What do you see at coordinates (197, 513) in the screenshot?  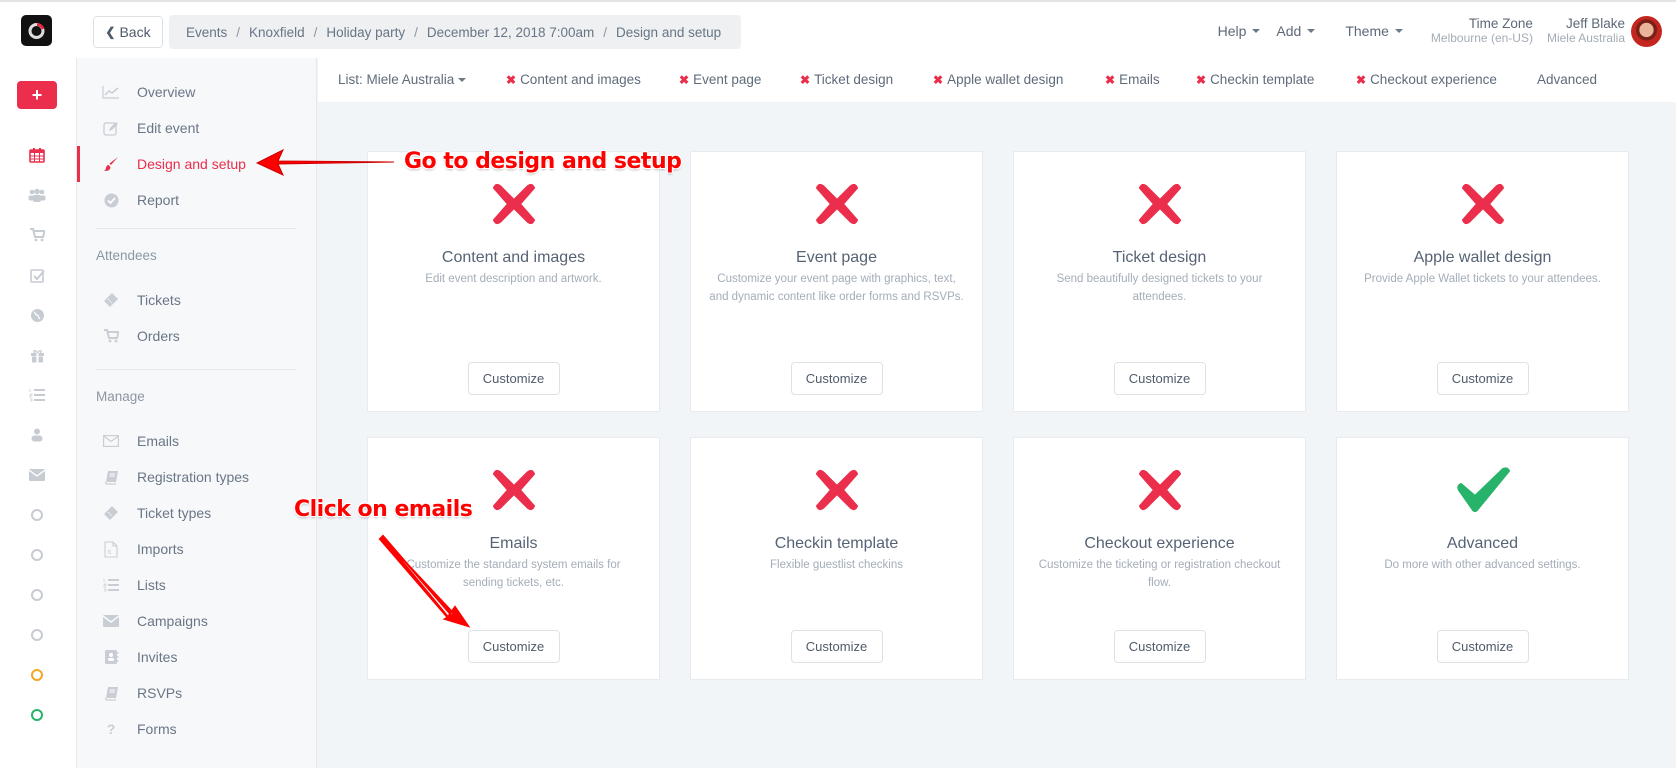 I see `sidebar-item-ticket-types: Ticket types` at bounding box center [197, 513].